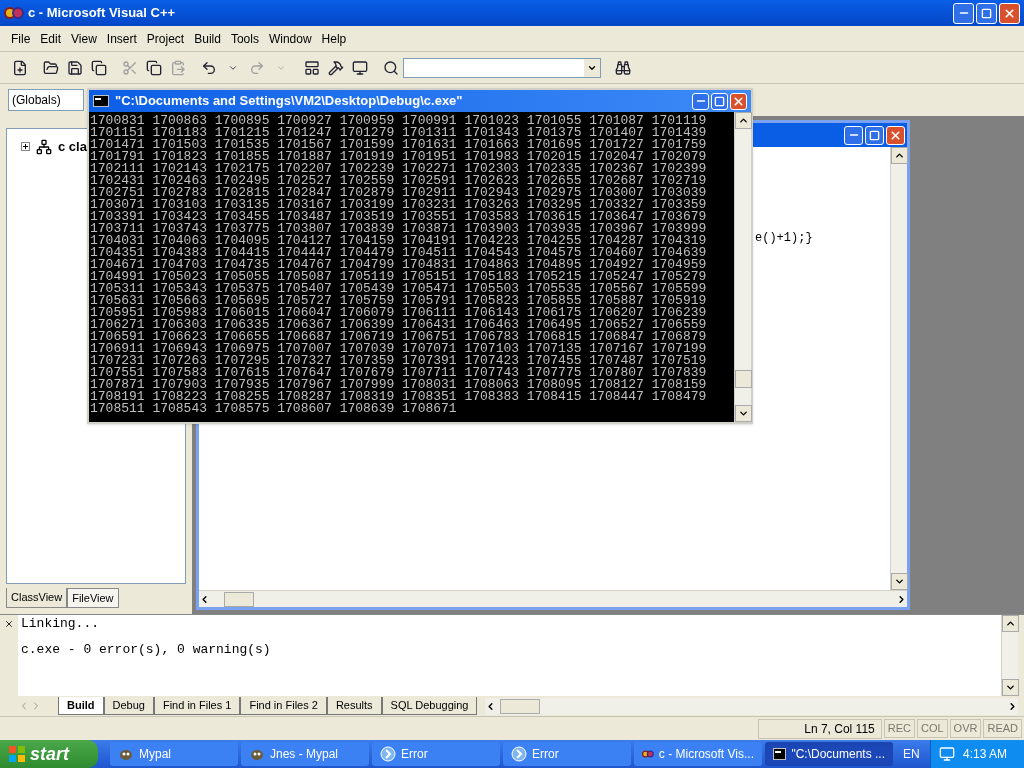 The image size is (1024, 768). Describe the element at coordinates (174, 754) in the screenshot. I see `taskbar-button: Mypal` at that location.